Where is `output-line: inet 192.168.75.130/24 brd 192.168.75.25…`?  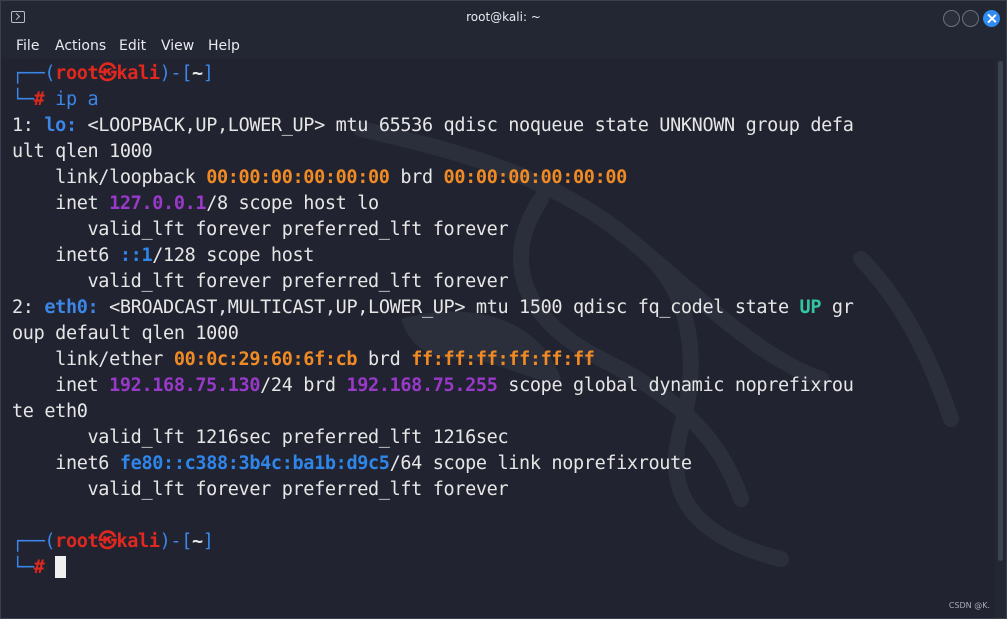 output-line: inet 192.168.75.130/24 brd 192.168.75.25… is located at coordinates (433, 385).